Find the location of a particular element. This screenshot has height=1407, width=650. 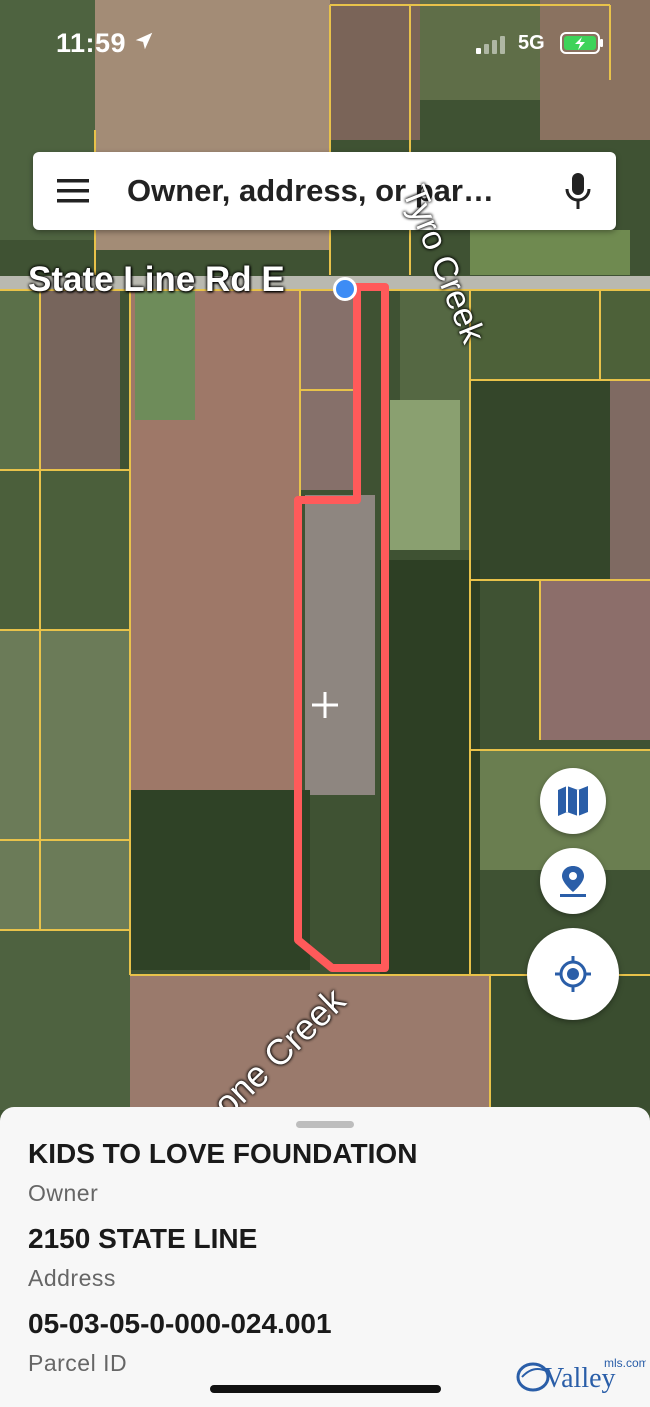

status-time: 11:59 is located at coordinates (91, 43).